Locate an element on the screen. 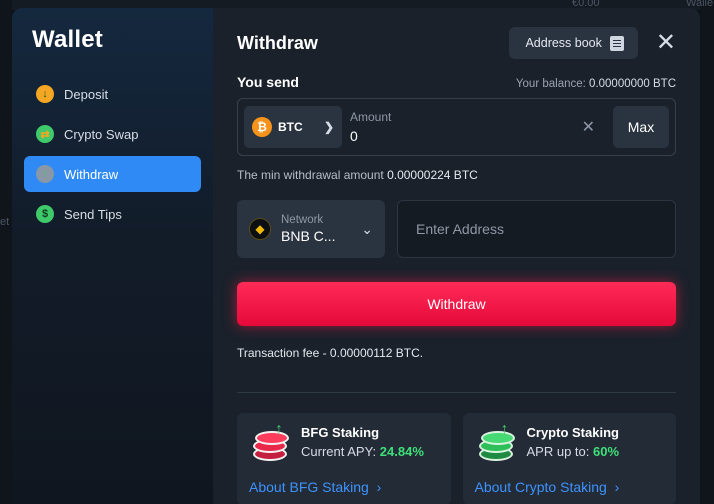 This screenshot has height=504, width=714. deposit-icon: ↓ is located at coordinates (45, 94).